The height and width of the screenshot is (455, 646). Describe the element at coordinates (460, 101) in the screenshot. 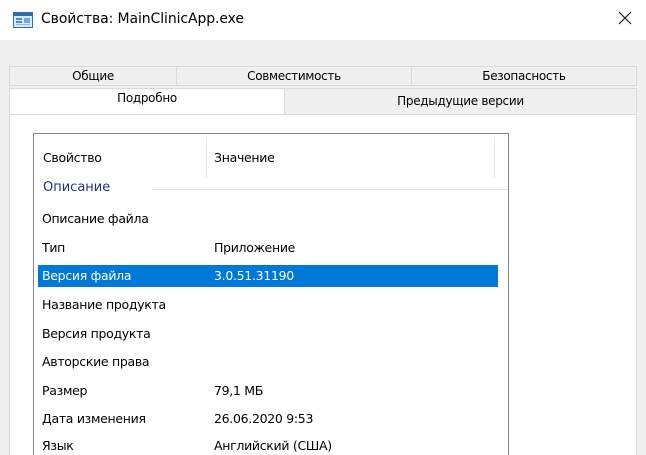

I see `tab-previous-versions: Предыдущие версии` at that location.